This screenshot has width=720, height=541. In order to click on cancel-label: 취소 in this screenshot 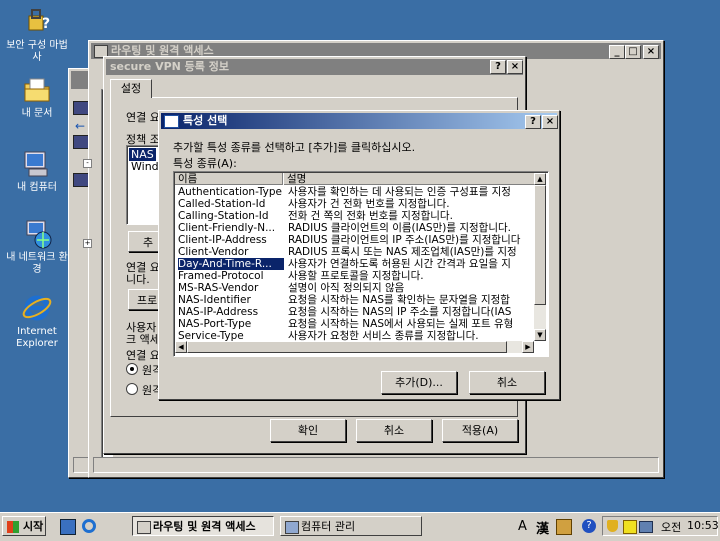, I will do `click(394, 430)`.